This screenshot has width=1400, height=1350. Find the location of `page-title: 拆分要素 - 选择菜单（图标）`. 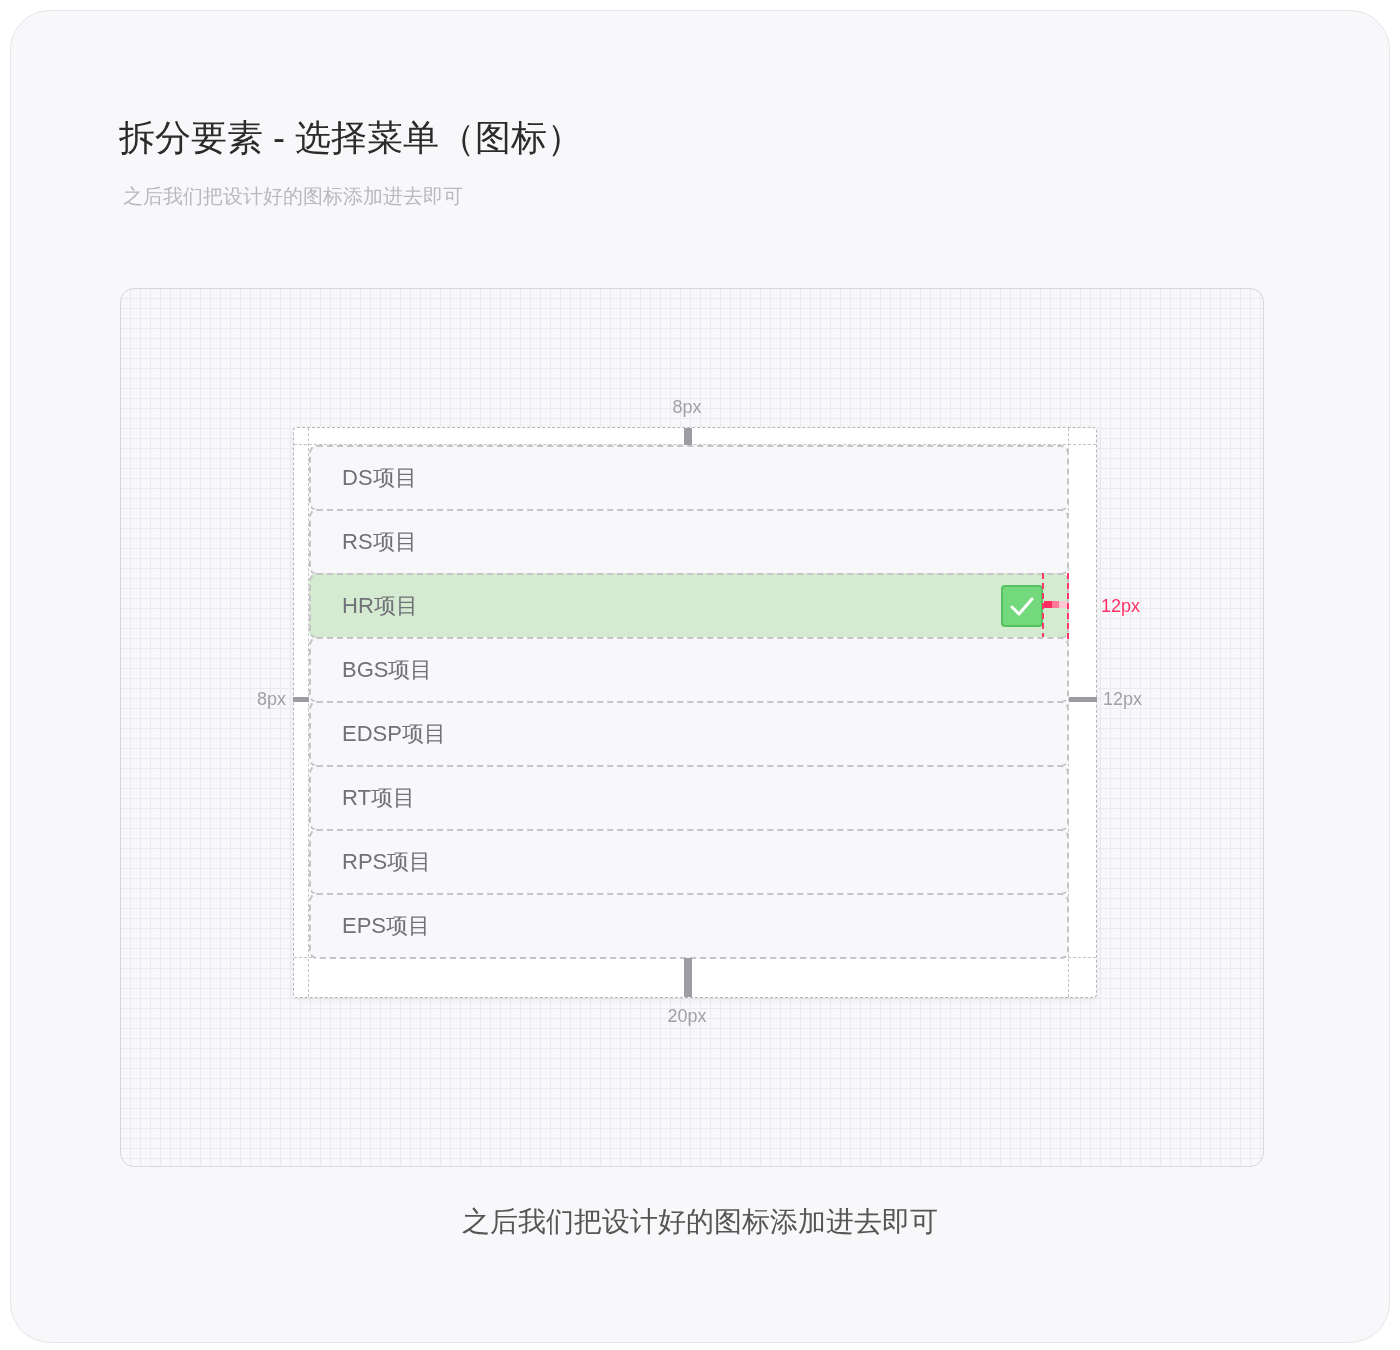

page-title: 拆分要素 - 选择菜单（图标） is located at coordinates (351, 138).